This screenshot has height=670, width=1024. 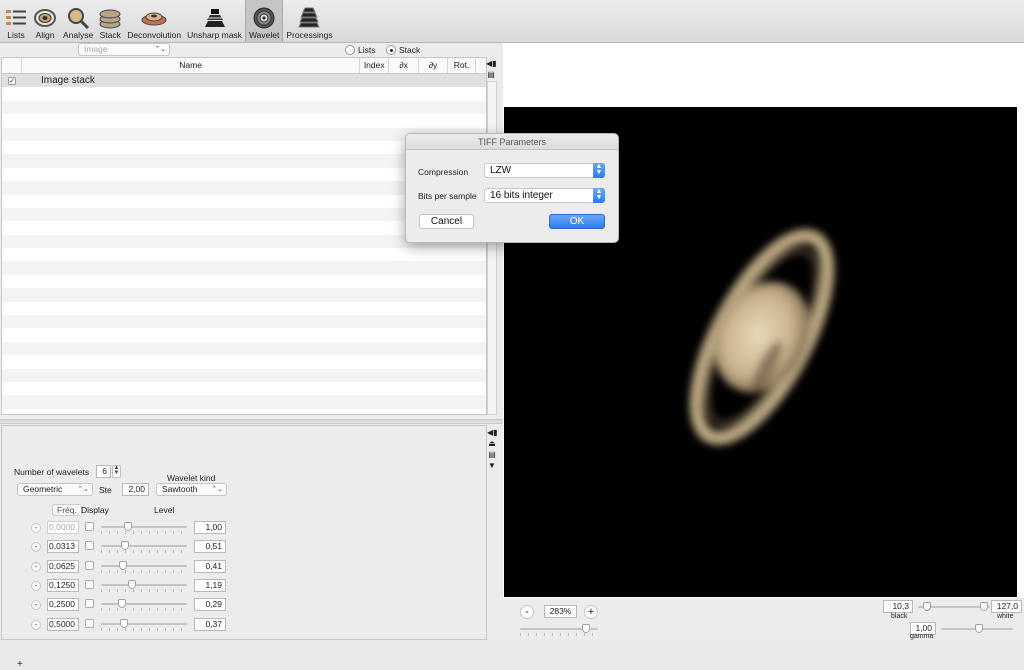 I want to click on col-index: Index, so click(x=375, y=65).